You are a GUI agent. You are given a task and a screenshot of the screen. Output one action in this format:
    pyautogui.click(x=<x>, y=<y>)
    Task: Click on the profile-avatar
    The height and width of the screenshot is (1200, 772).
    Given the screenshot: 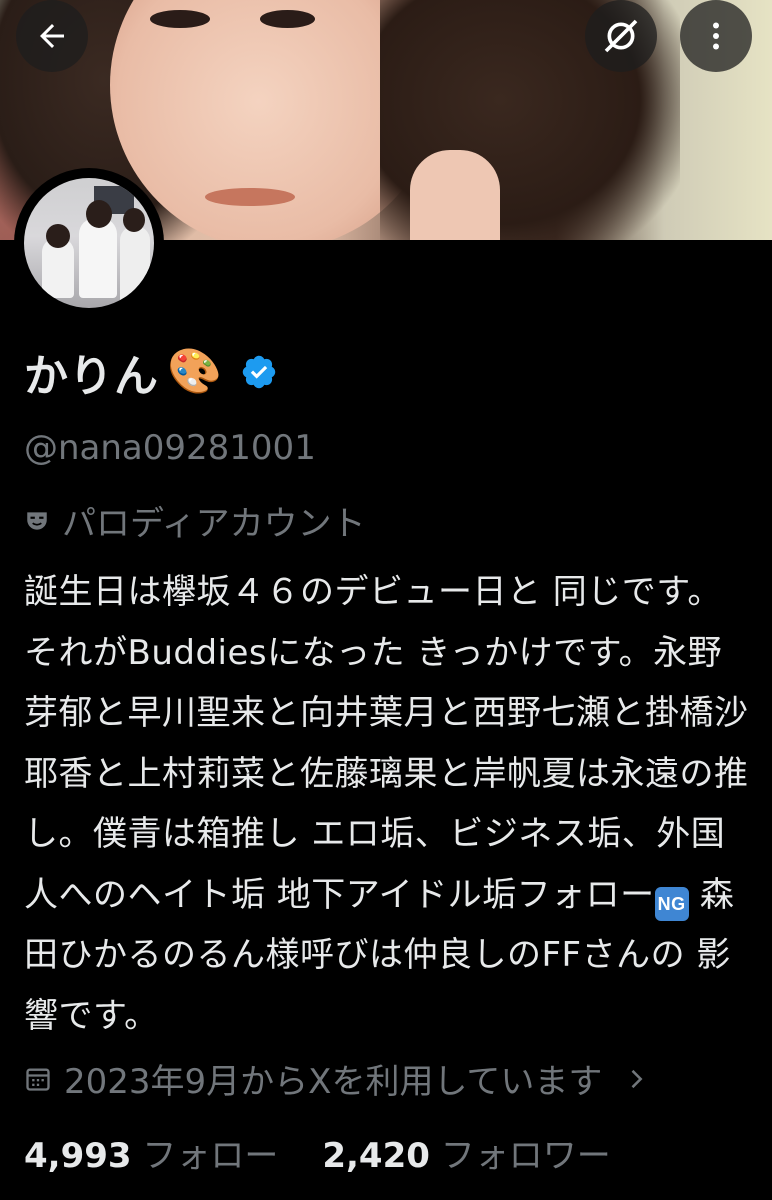 What is the action you would take?
    pyautogui.click(x=89, y=243)
    